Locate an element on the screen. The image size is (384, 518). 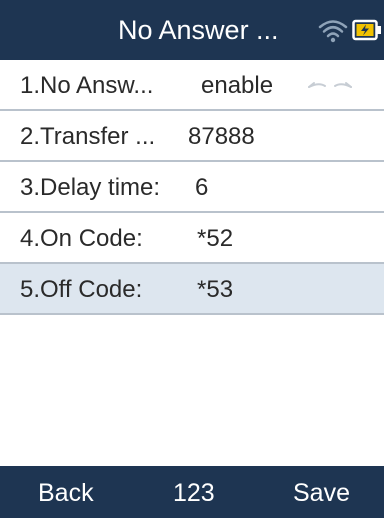
left-right-arrows-icon is located at coordinates (330, 85).